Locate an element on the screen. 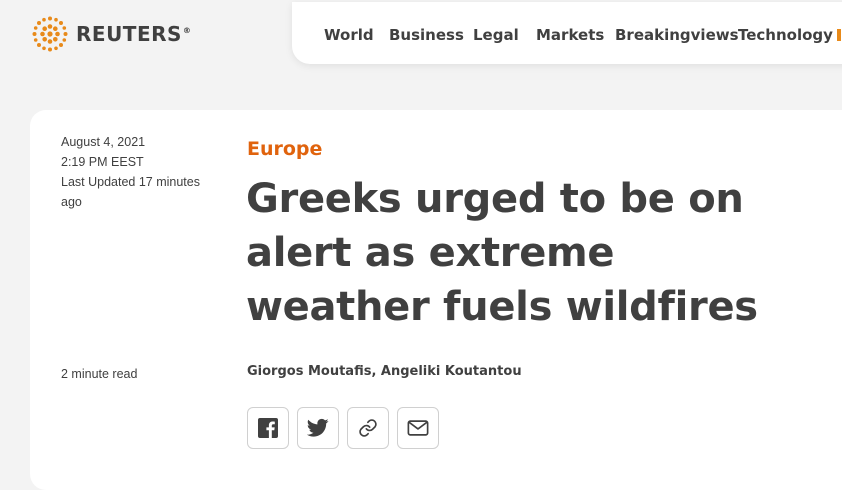 This screenshot has height=490, width=842. reuters-dot-logo-icon is located at coordinates (50, 34).